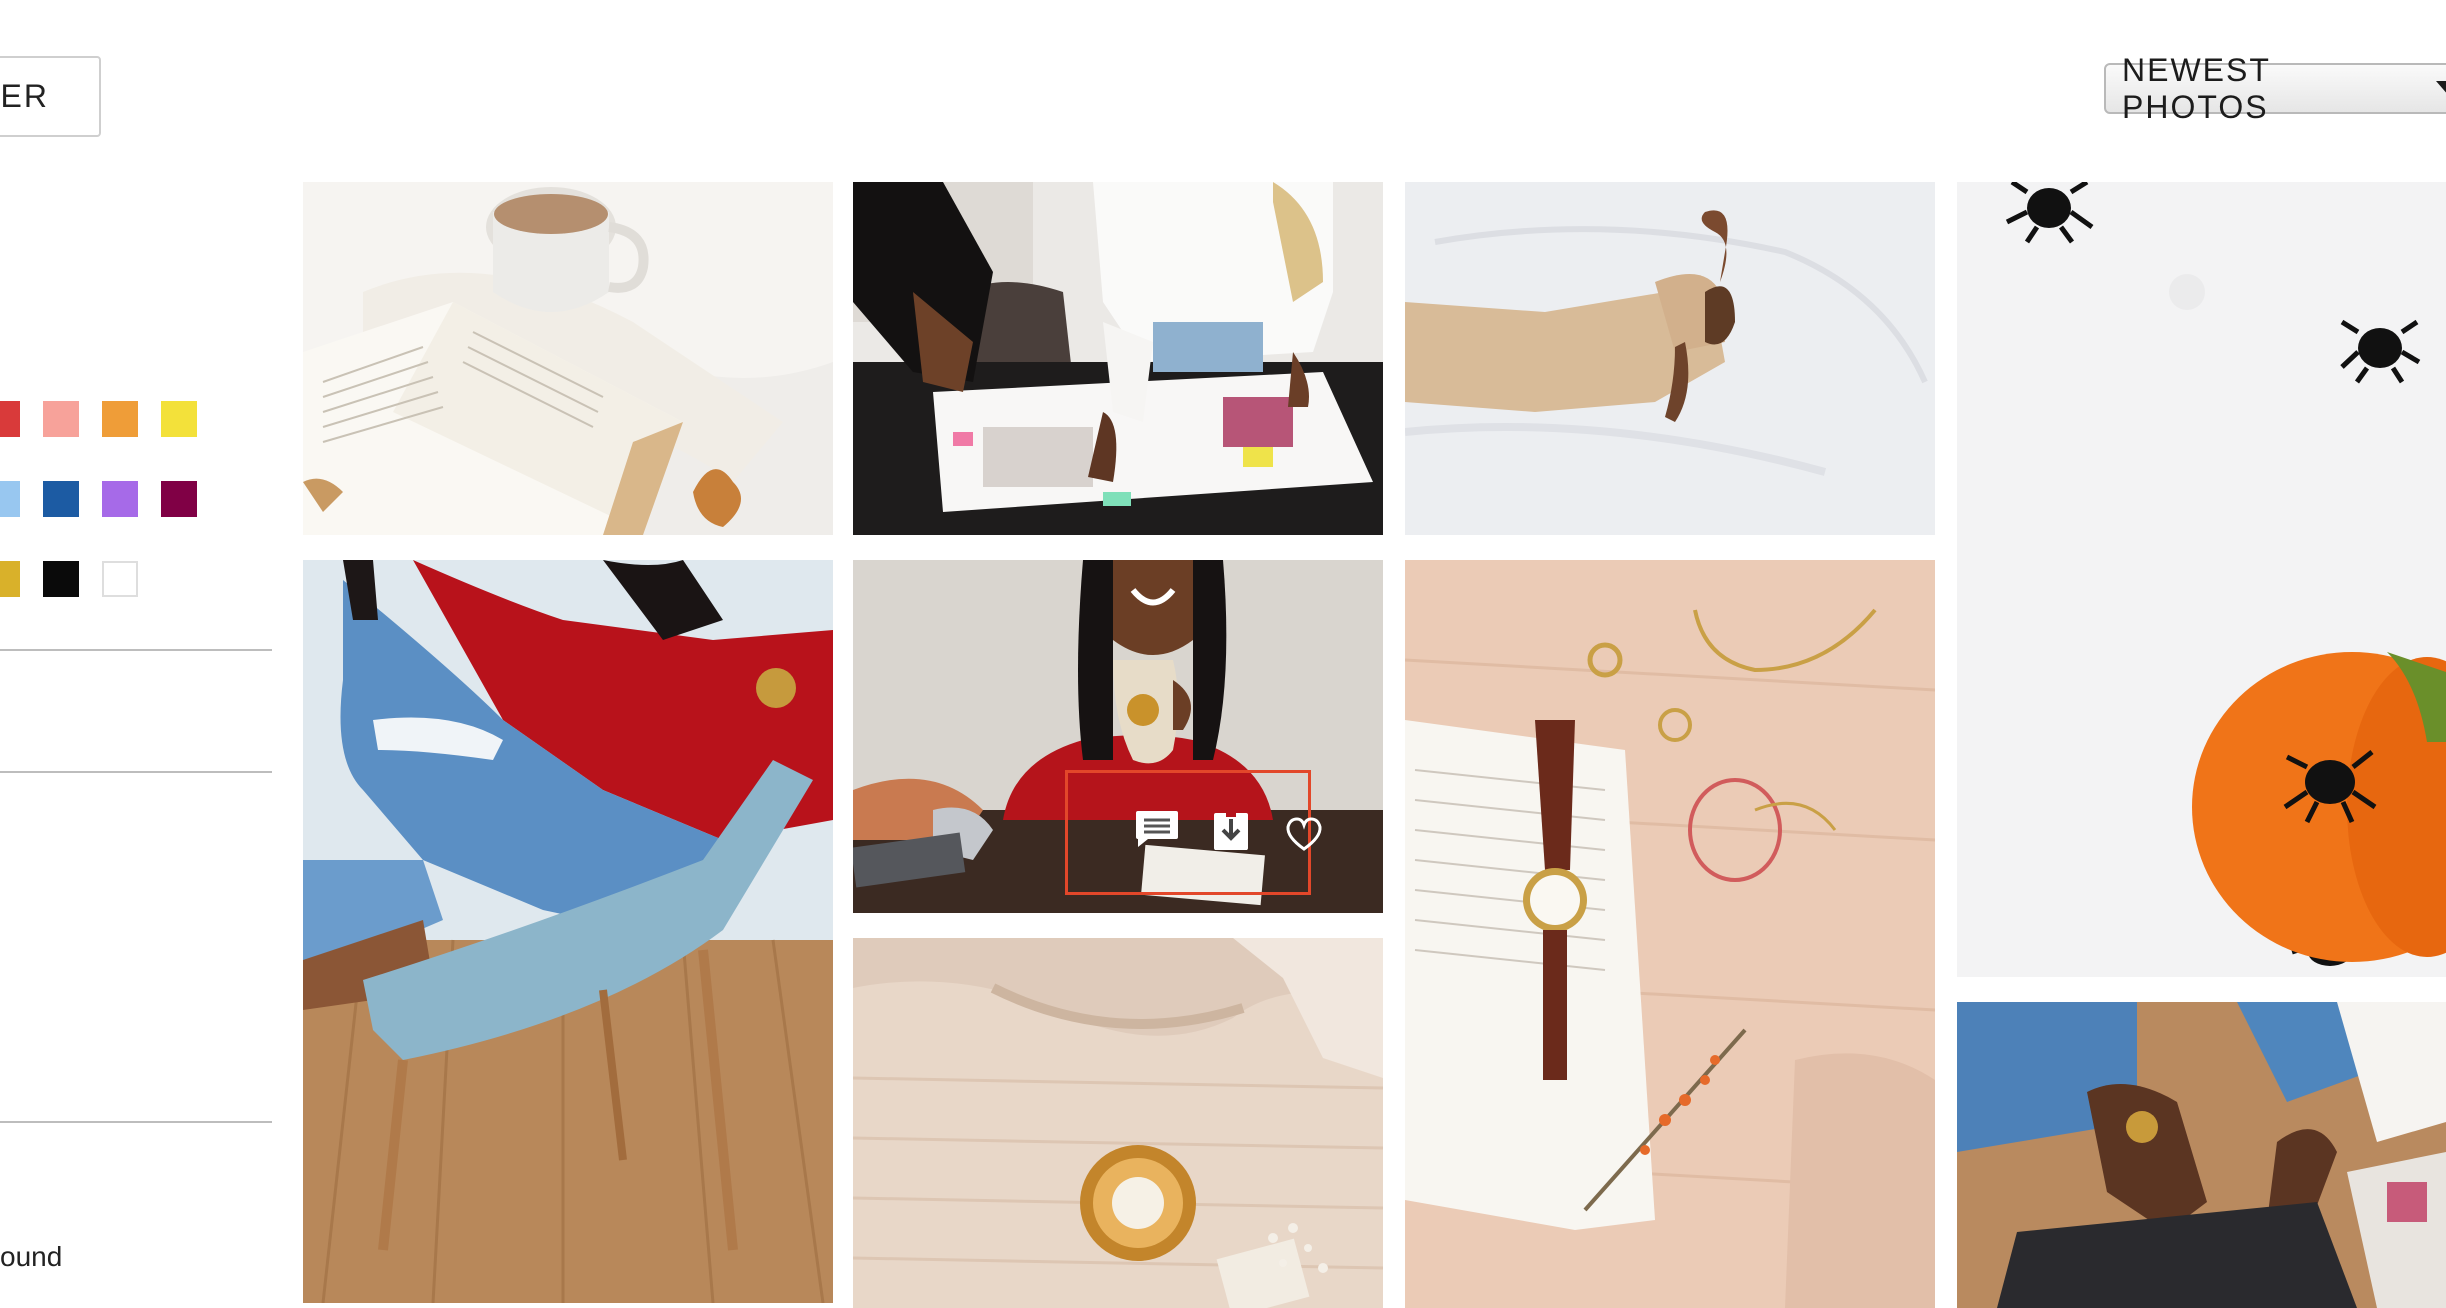  What do you see at coordinates (2201, 1155) in the screenshot?
I see `laptop-hands-photo` at bounding box center [2201, 1155].